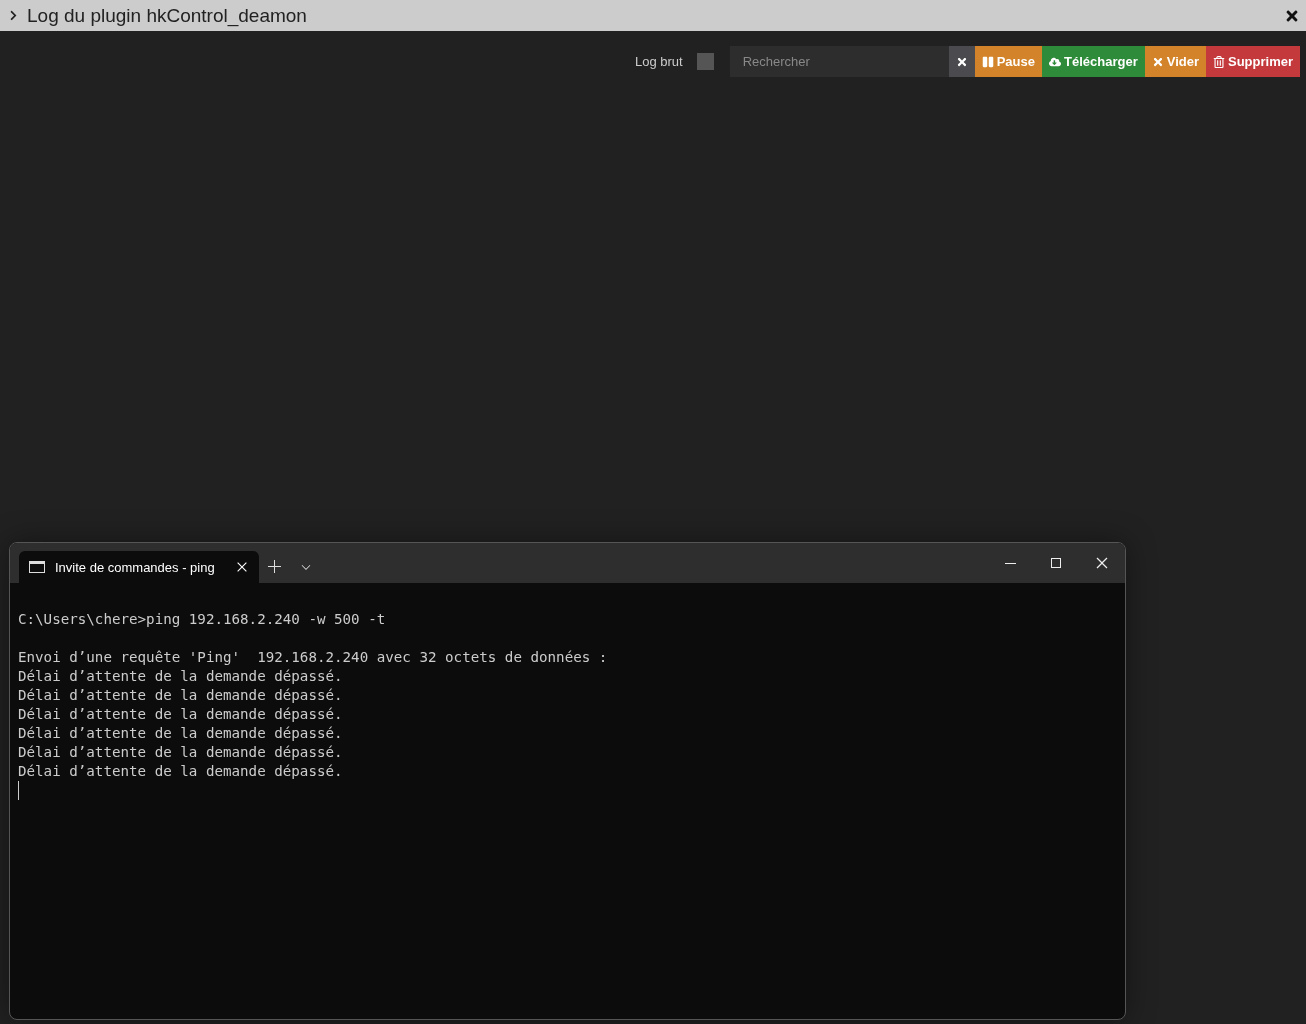 The image size is (1306, 1024). Describe the element at coordinates (1219, 61) in the screenshot. I see `trash-icon` at that location.